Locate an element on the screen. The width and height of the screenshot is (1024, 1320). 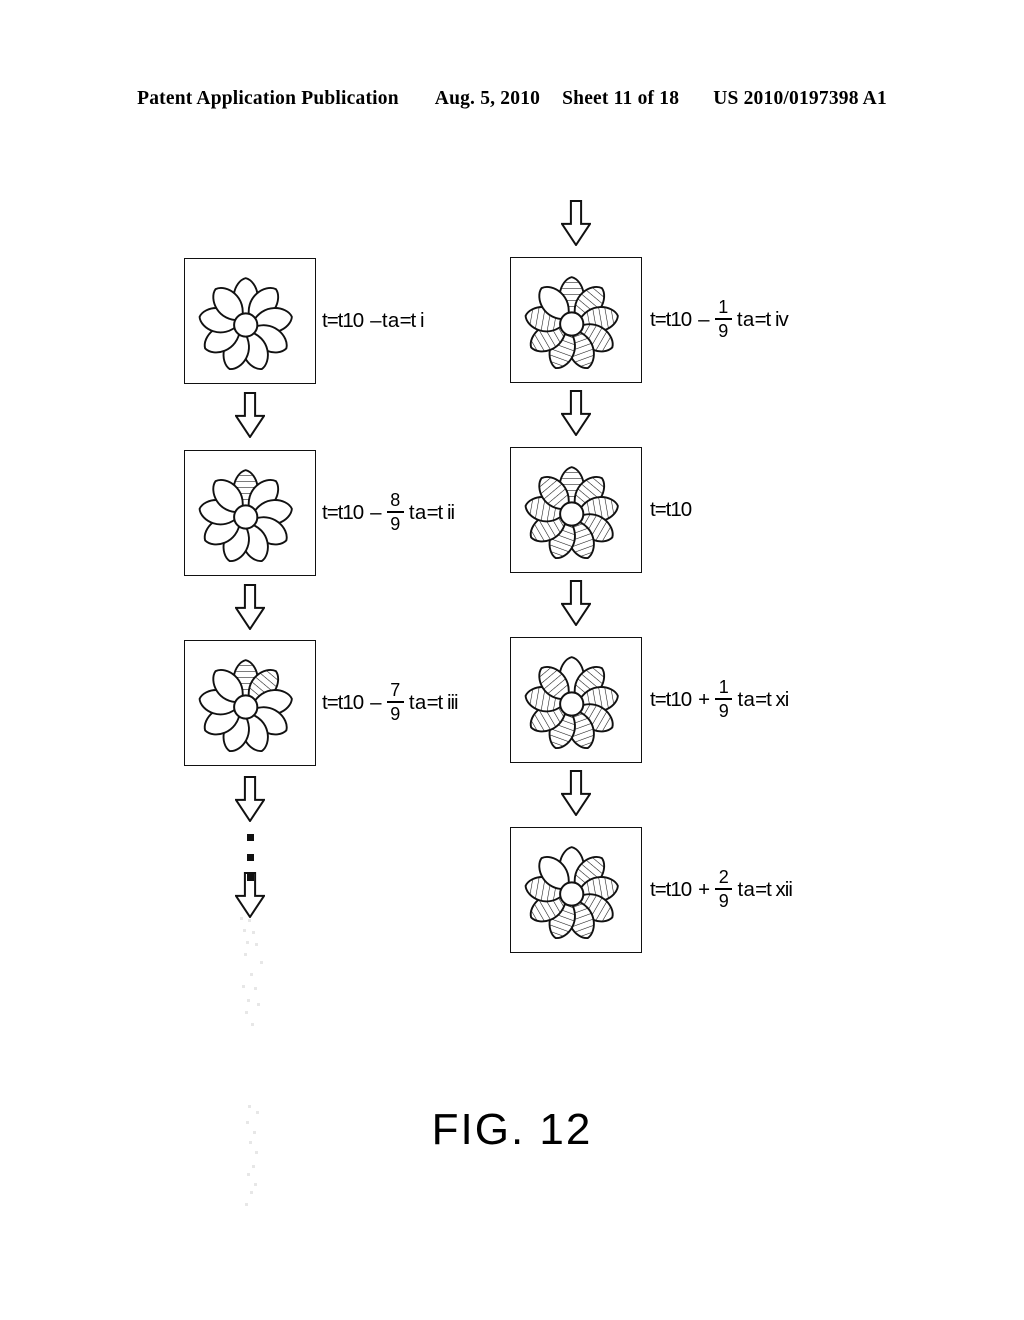
header-patent-number: US 2010/0197398 A1 is located at coordinates (800, 98).